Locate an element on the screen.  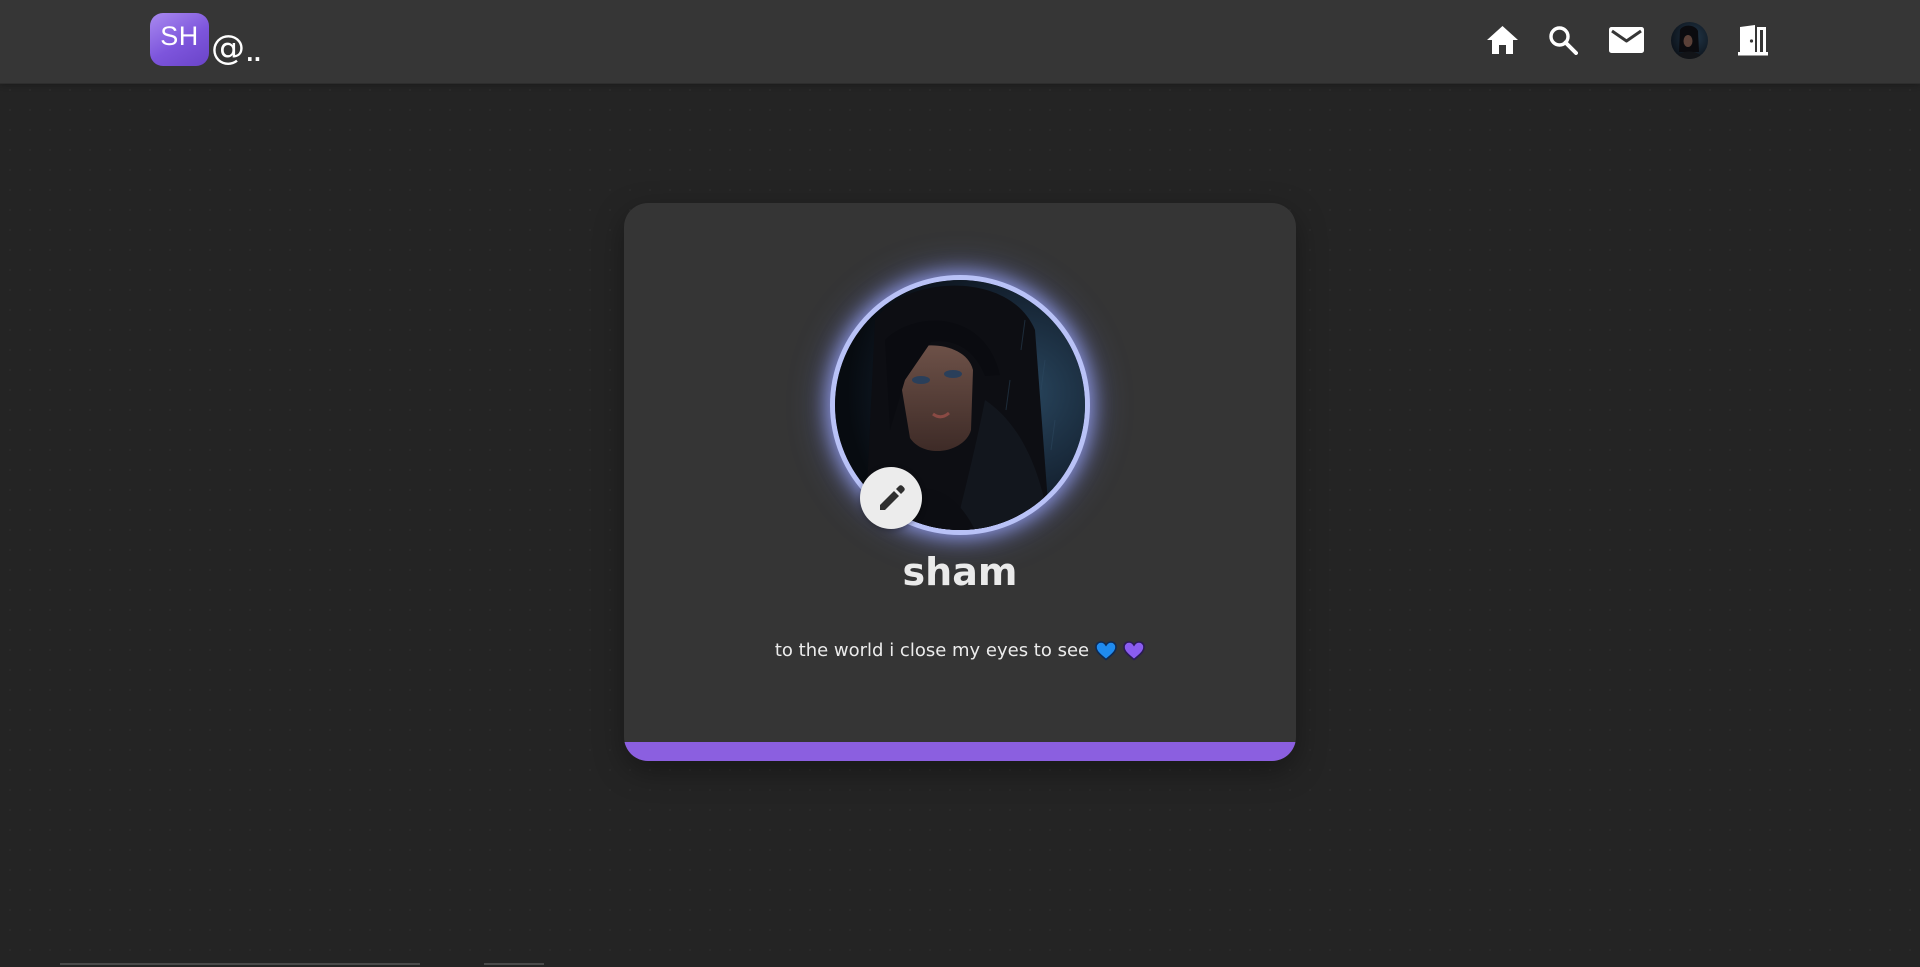
mail-icon is located at coordinates (1626, 40).